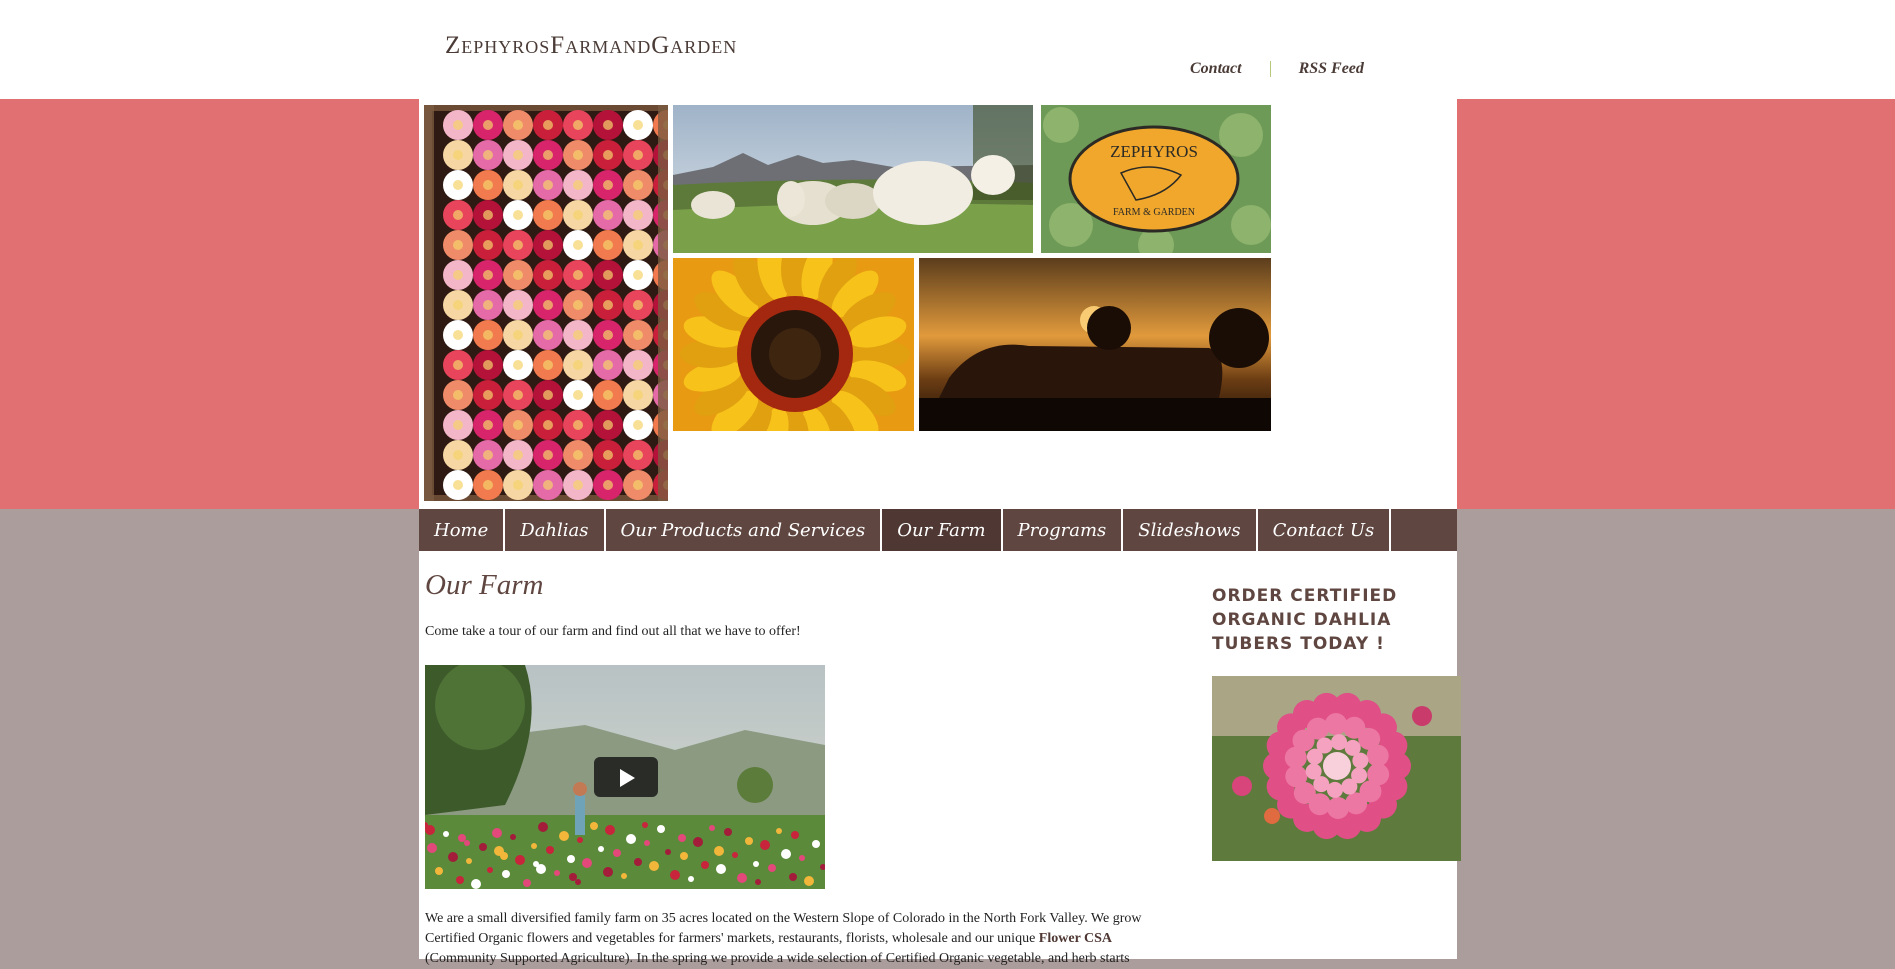 The height and width of the screenshot is (969, 1895). Describe the element at coordinates (1277, 69) in the screenshot. I see `top-links: Contact RSS Feed` at that location.